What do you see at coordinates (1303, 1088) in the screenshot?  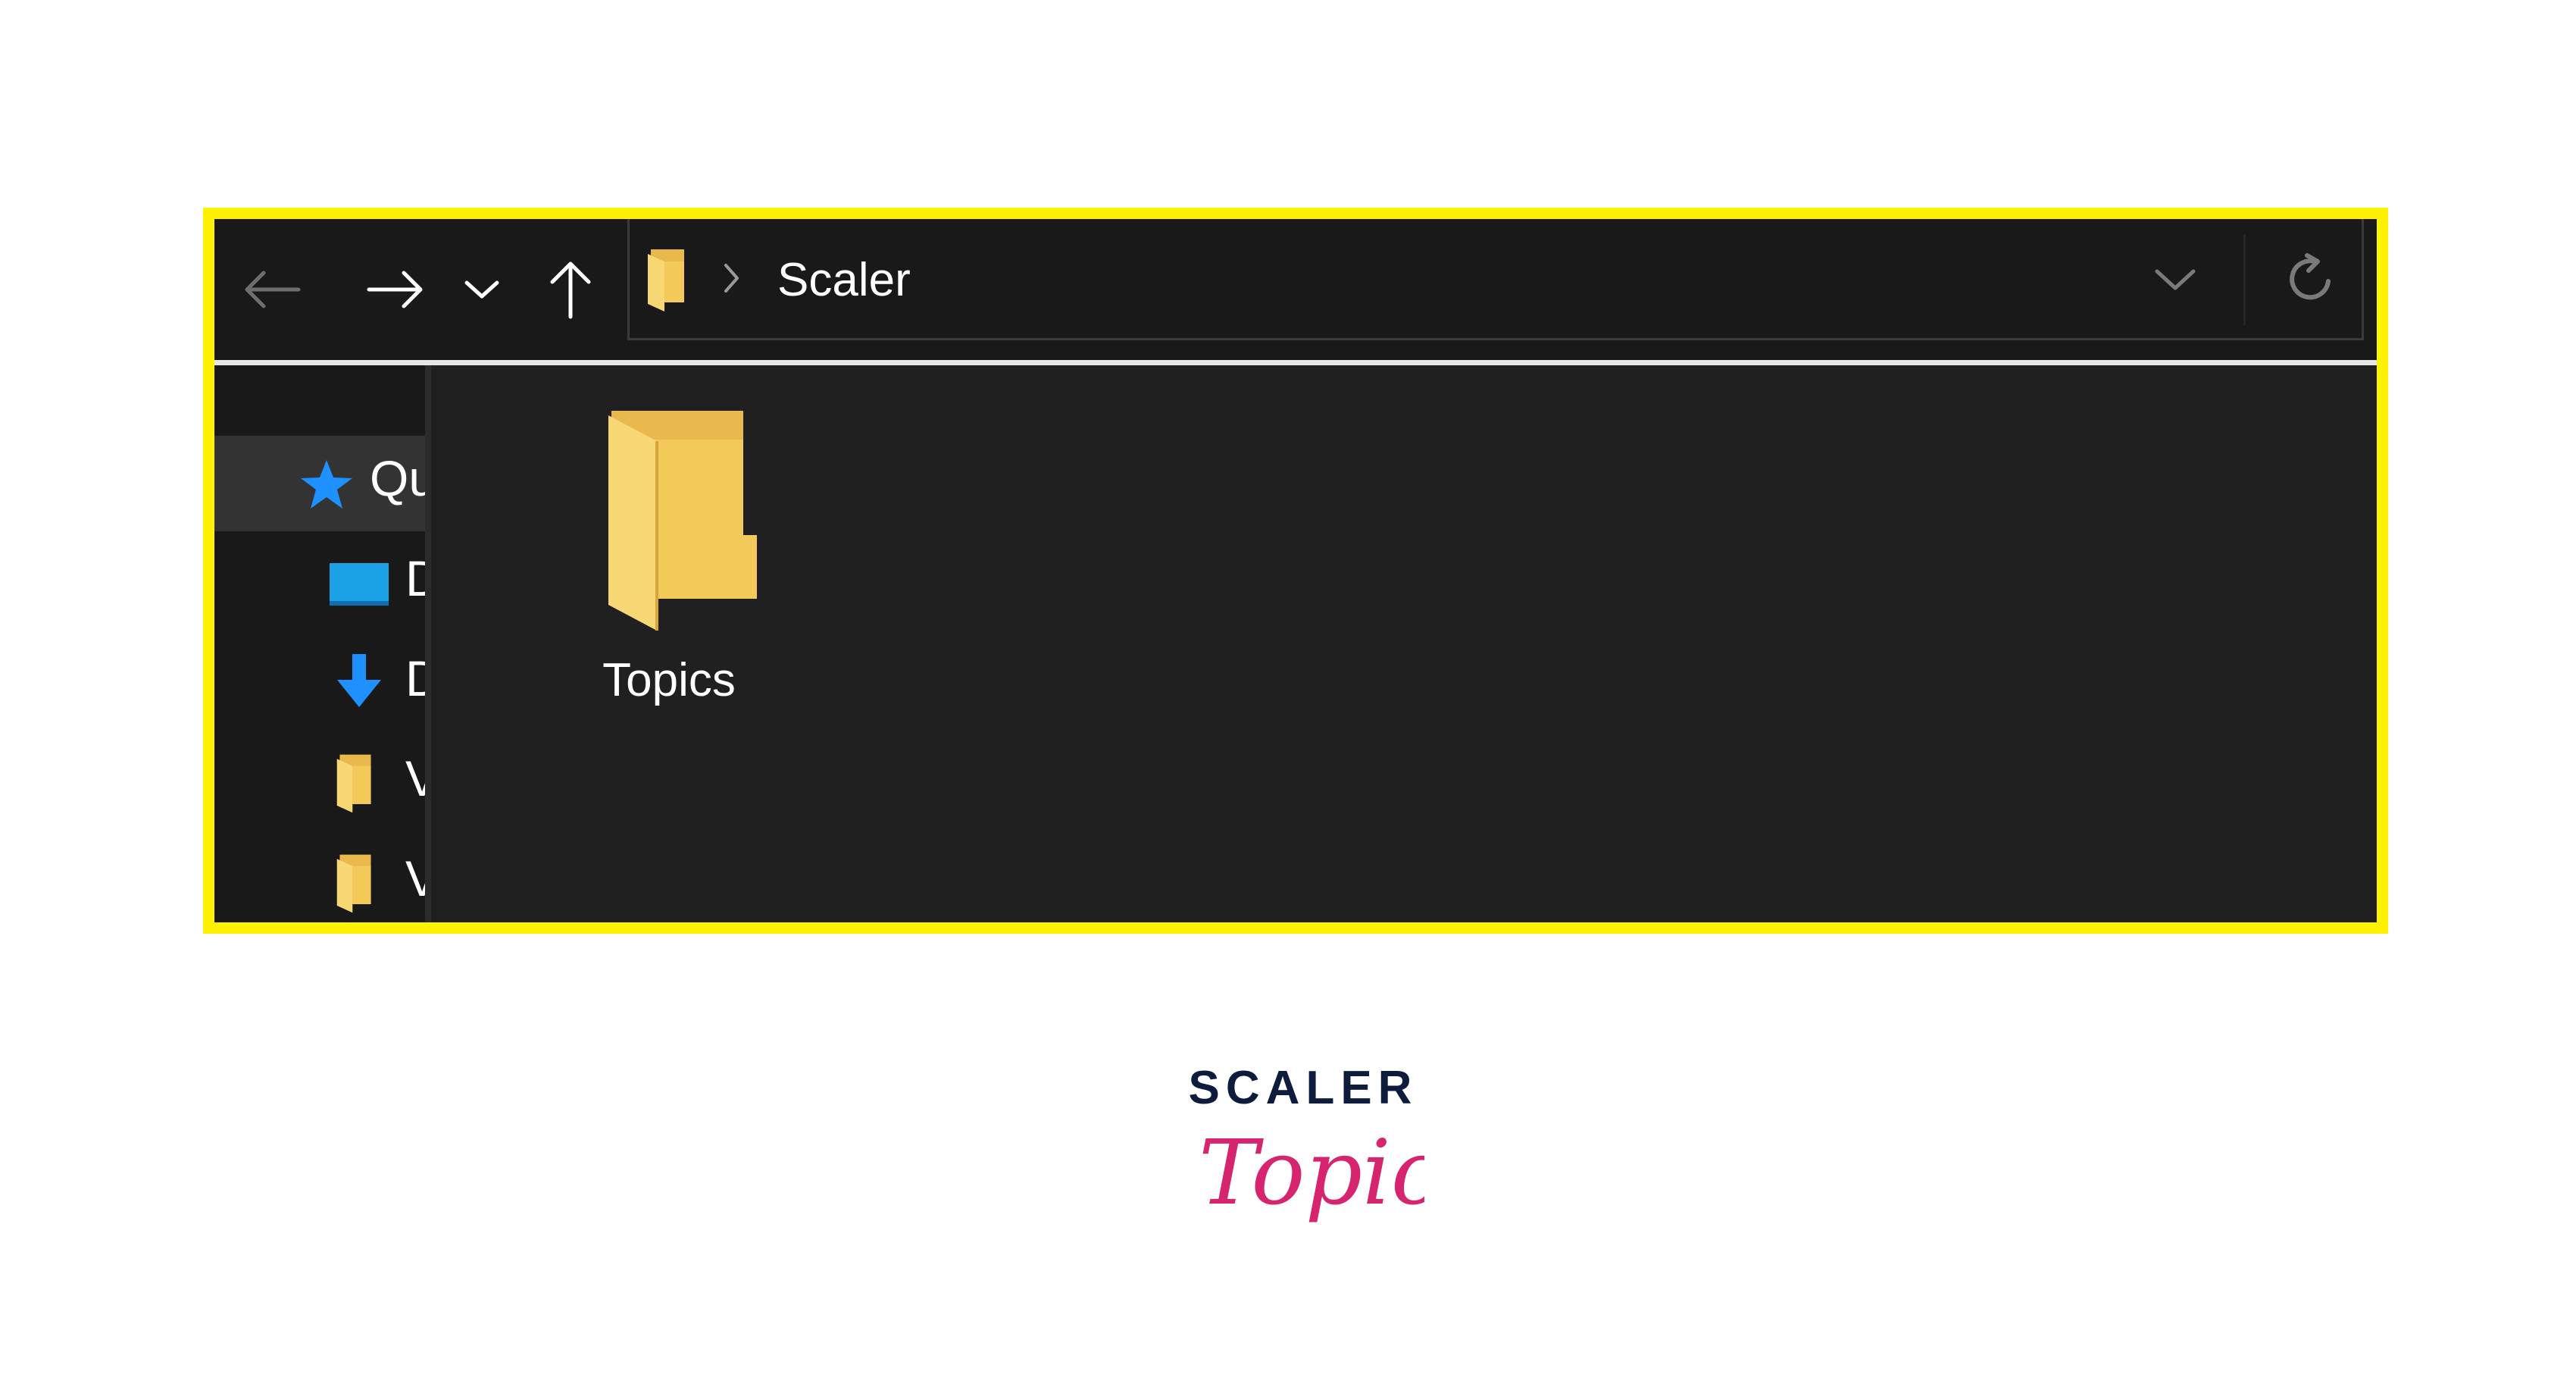 I see `logo-wordmark: SCALER` at bounding box center [1303, 1088].